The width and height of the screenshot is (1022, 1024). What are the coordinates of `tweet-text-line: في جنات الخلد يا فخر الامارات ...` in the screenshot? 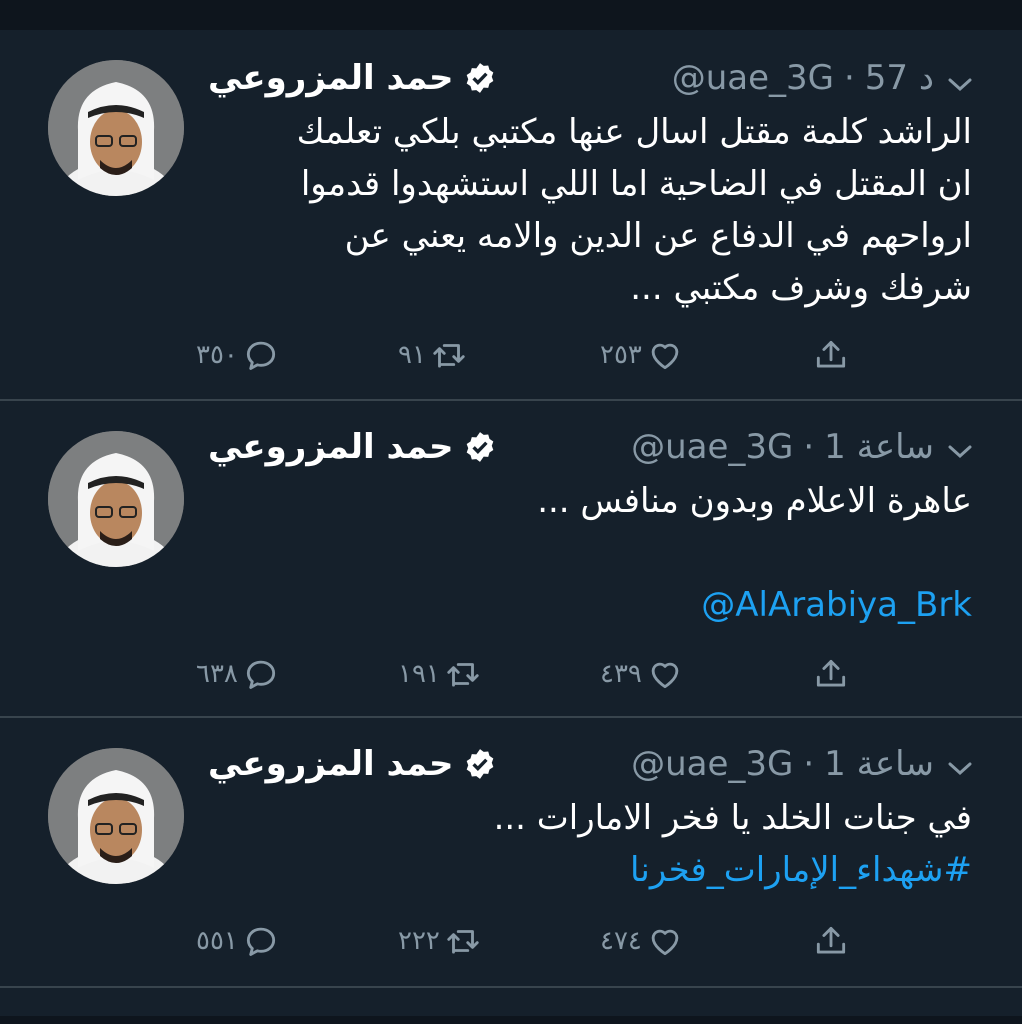 It's located at (732, 818).